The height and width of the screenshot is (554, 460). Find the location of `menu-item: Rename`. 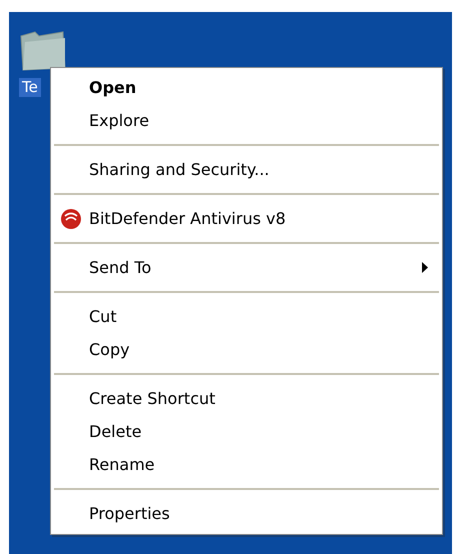

menu-item: Rename is located at coordinates (246, 464).